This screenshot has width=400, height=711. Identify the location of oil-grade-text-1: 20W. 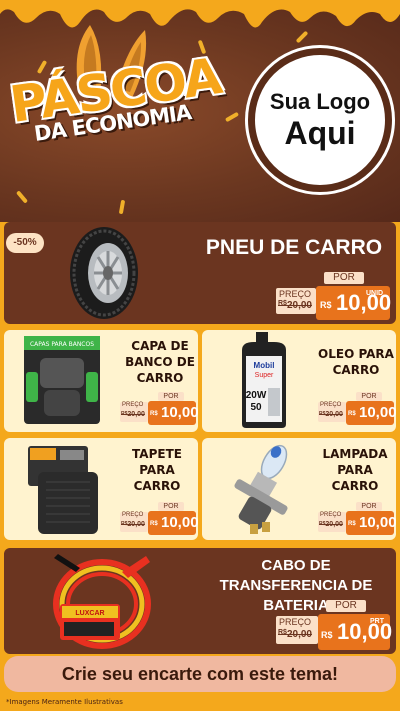
(256, 395).